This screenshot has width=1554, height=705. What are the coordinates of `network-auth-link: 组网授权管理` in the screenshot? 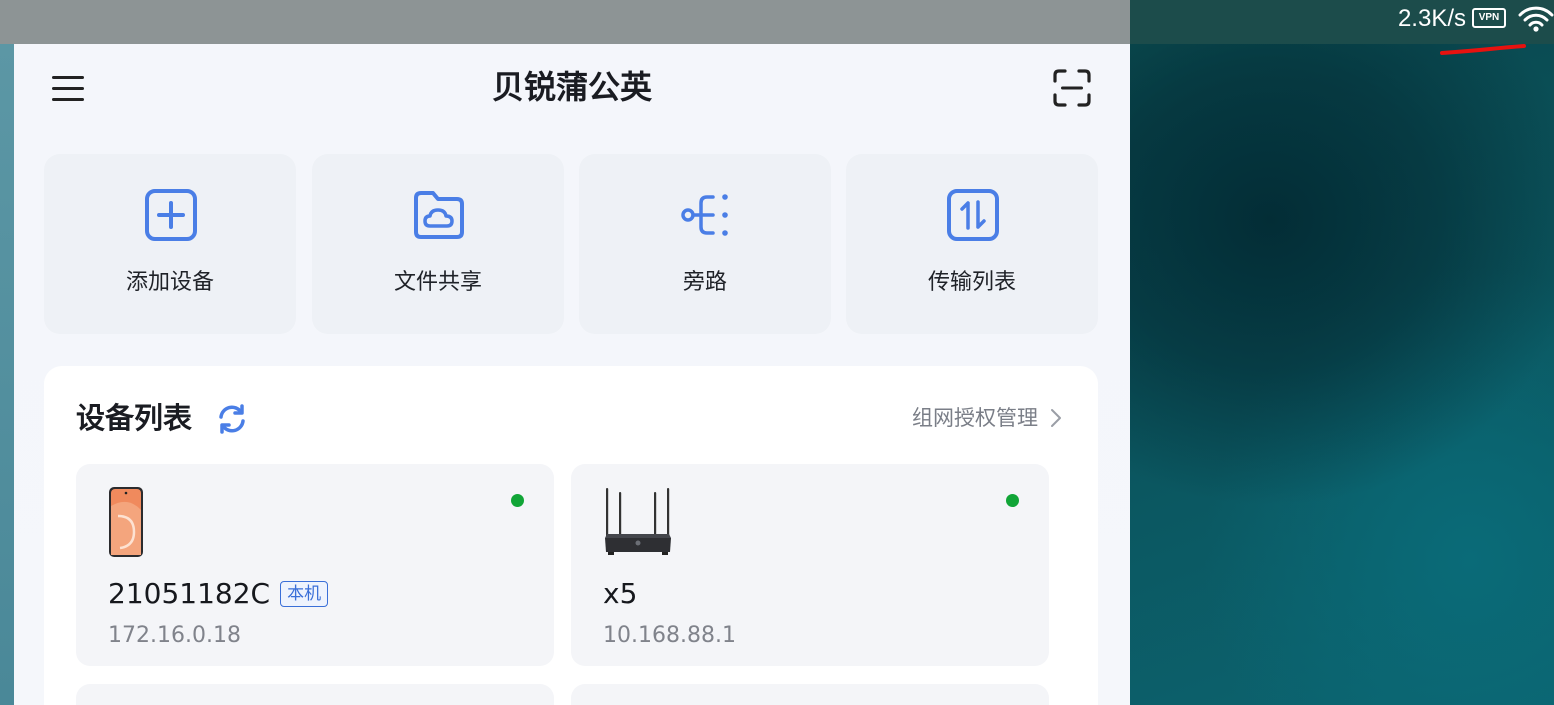 It's located at (987, 418).